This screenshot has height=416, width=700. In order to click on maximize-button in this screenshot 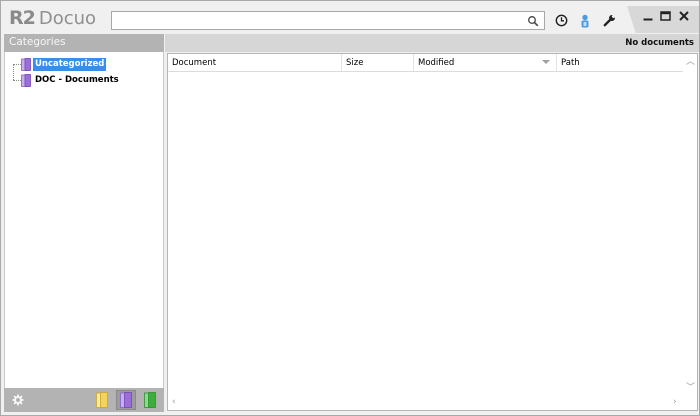, I will do `click(665, 16)`.